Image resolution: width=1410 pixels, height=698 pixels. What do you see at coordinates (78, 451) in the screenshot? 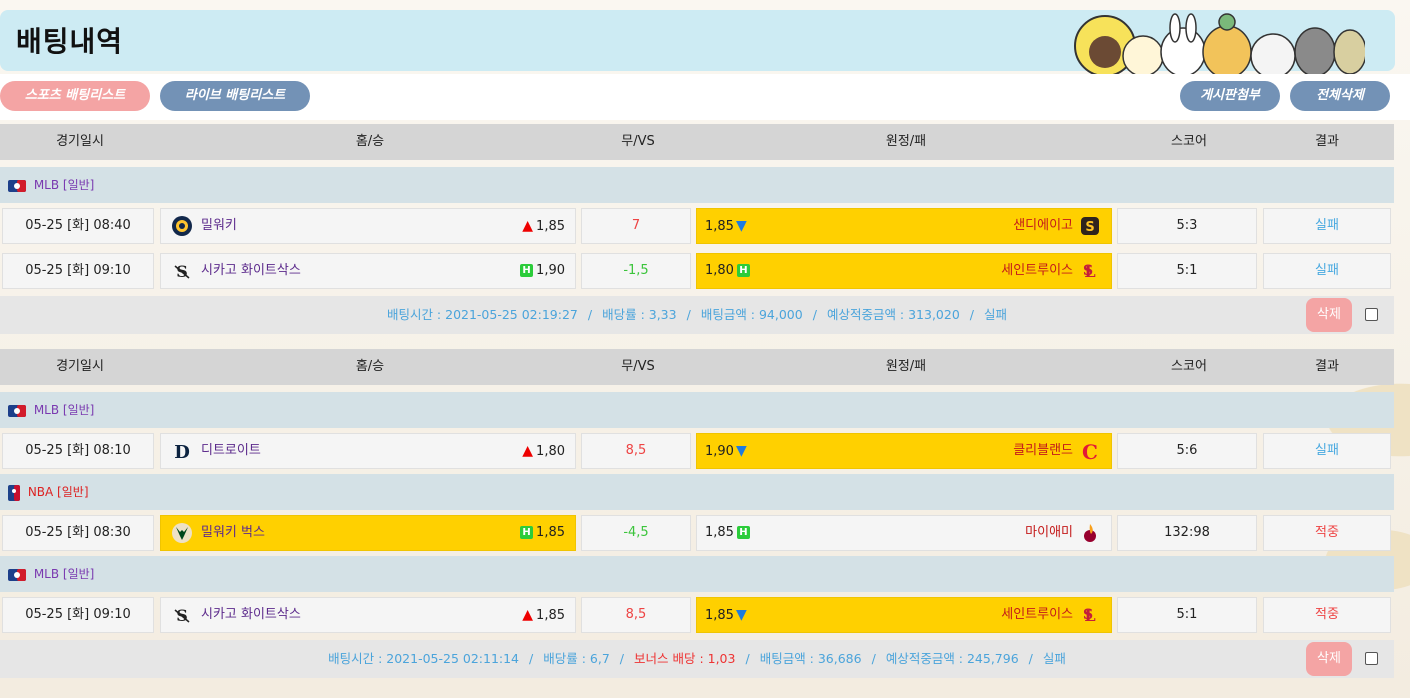
I see `match-date: 05-25 [화] 08:10` at bounding box center [78, 451].